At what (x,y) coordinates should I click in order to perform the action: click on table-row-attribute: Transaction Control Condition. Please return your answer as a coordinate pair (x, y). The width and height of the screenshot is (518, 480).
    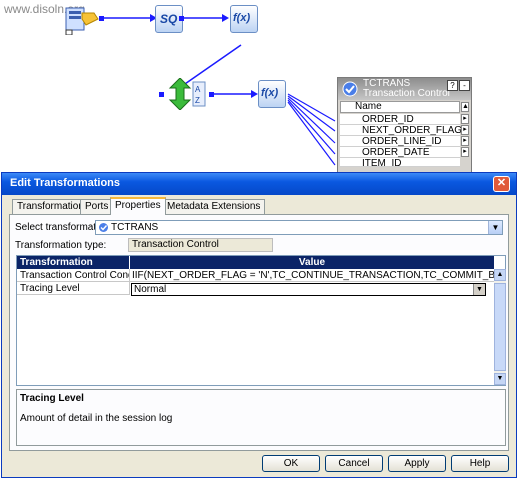
    Looking at the image, I should click on (73, 275).